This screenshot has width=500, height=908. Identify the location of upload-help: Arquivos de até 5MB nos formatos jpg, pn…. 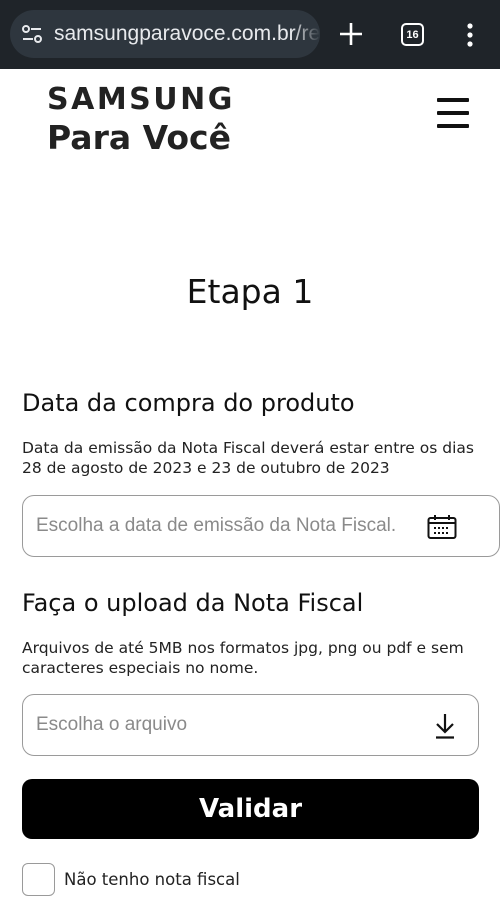
(243, 658).